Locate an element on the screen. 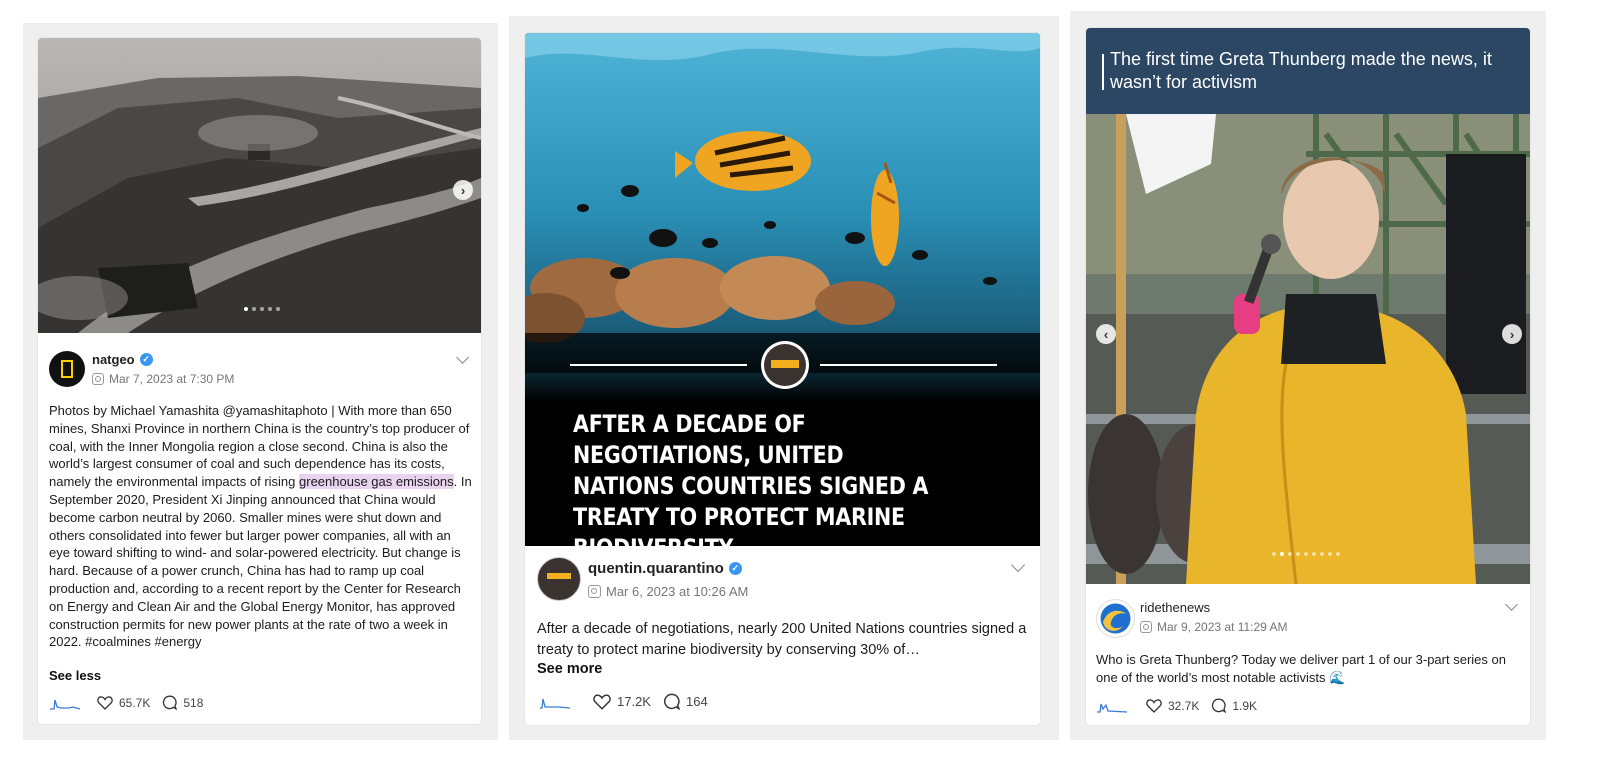 The height and width of the screenshot is (780, 1600). engagement-stats: 32.7K 1.9K is located at coordinates (1176, 705).